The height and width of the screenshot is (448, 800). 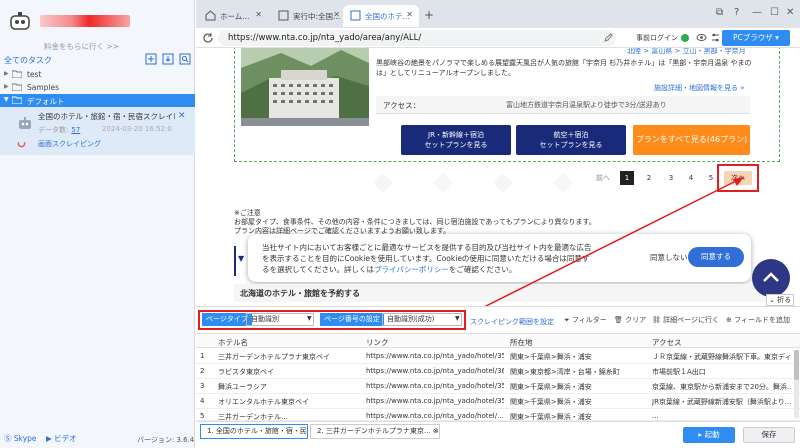 I want to click on air-plan-button: 航空＋宿泊 セットプランを見る, so click(x=571, y=140).